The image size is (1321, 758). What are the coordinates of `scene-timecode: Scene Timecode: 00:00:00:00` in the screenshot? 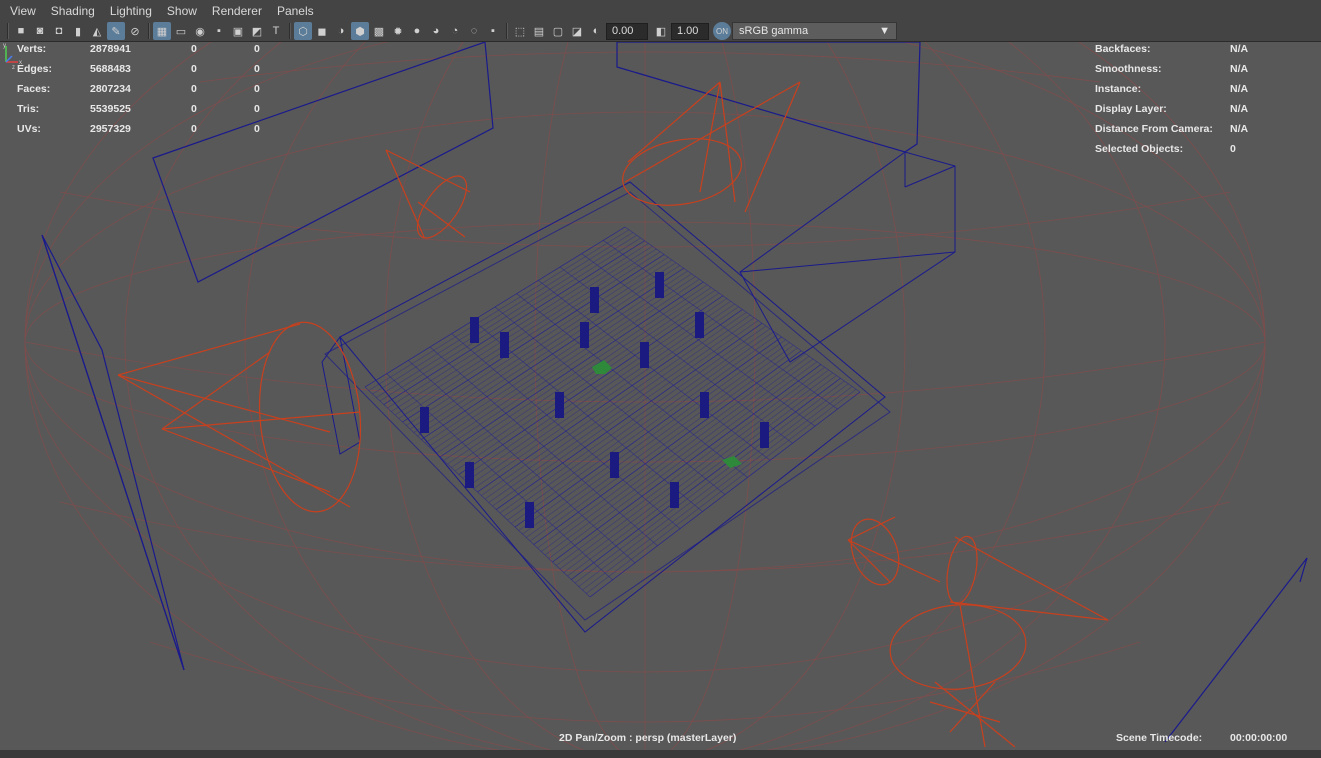 It's located at (1201, 738).